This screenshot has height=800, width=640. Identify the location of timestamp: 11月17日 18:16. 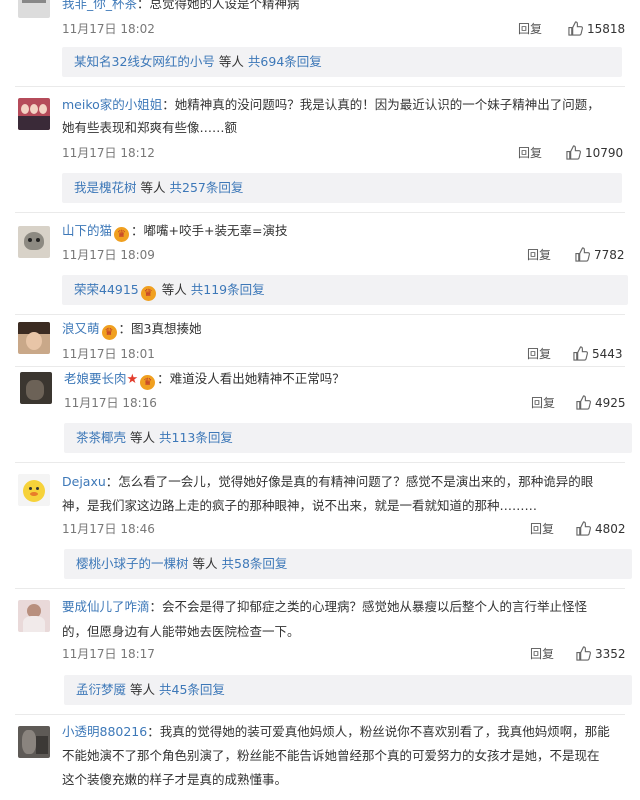
(110, 403).